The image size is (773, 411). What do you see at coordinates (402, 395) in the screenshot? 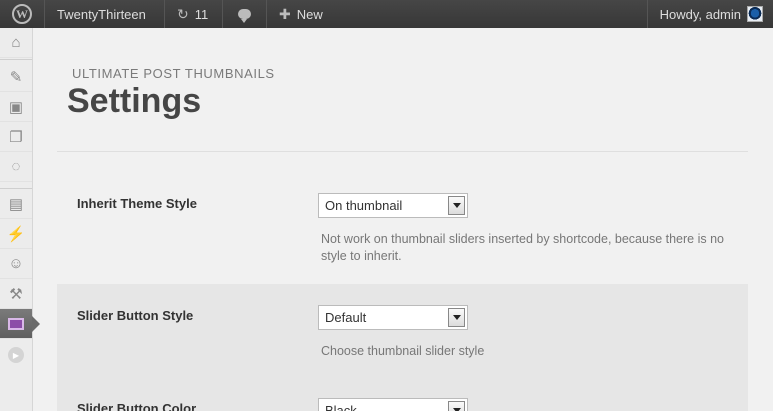
I see `setting-row-slider-button-color: Slider Button Color Black` at bounding box center [402, 395].